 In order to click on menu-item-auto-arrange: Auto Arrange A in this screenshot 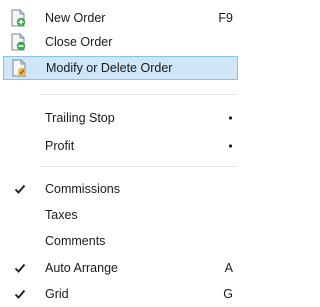, I will do `click(120, 268)`.